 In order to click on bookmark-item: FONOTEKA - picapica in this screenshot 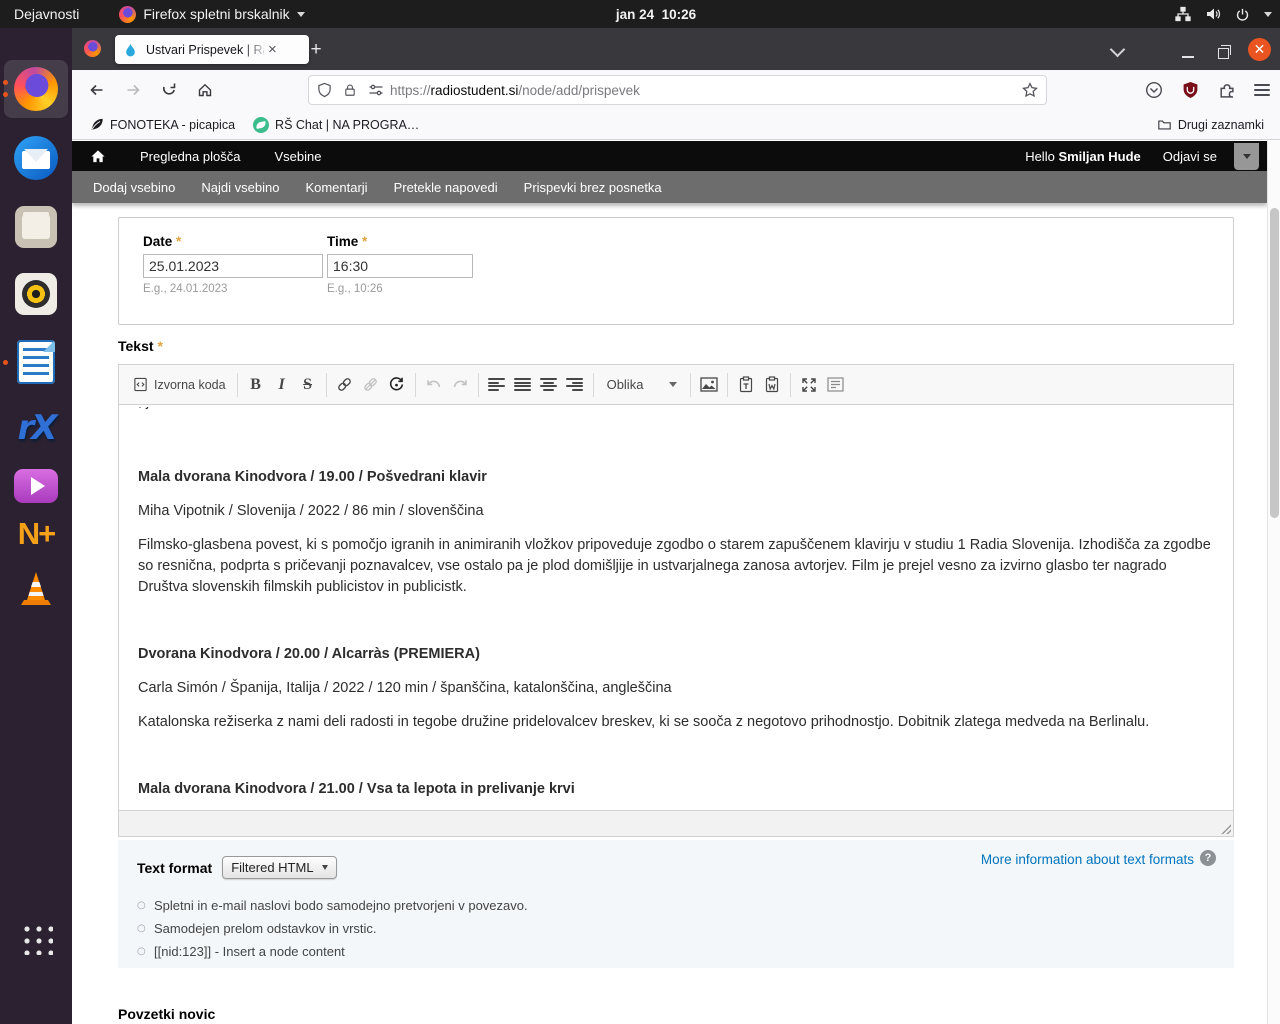, I will do `click(162, 124)`.